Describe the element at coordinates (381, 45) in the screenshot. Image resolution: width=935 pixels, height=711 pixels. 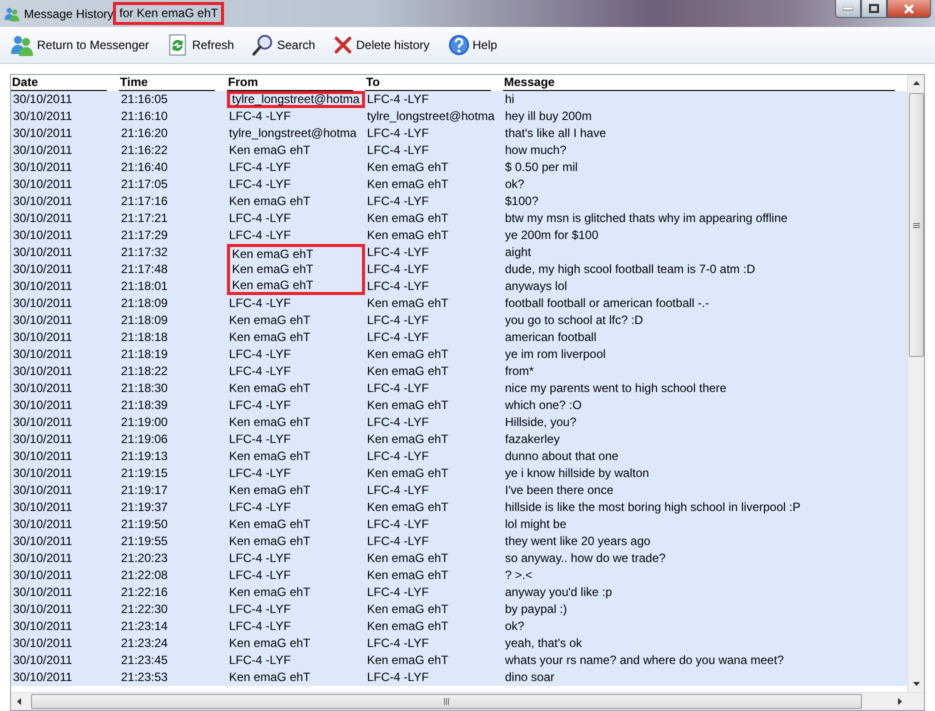
I see `toolbar-button: Delete history` at that location.